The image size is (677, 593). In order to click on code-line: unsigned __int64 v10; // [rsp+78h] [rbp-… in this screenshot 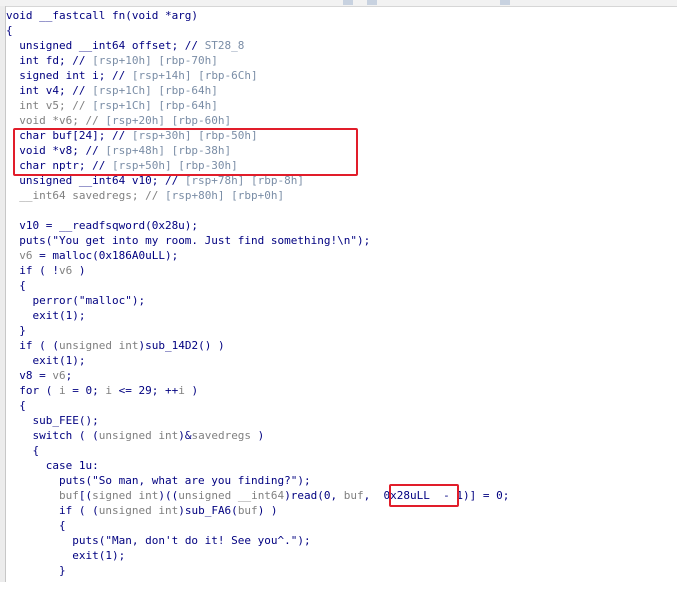, I will do `click(341, 180)`.